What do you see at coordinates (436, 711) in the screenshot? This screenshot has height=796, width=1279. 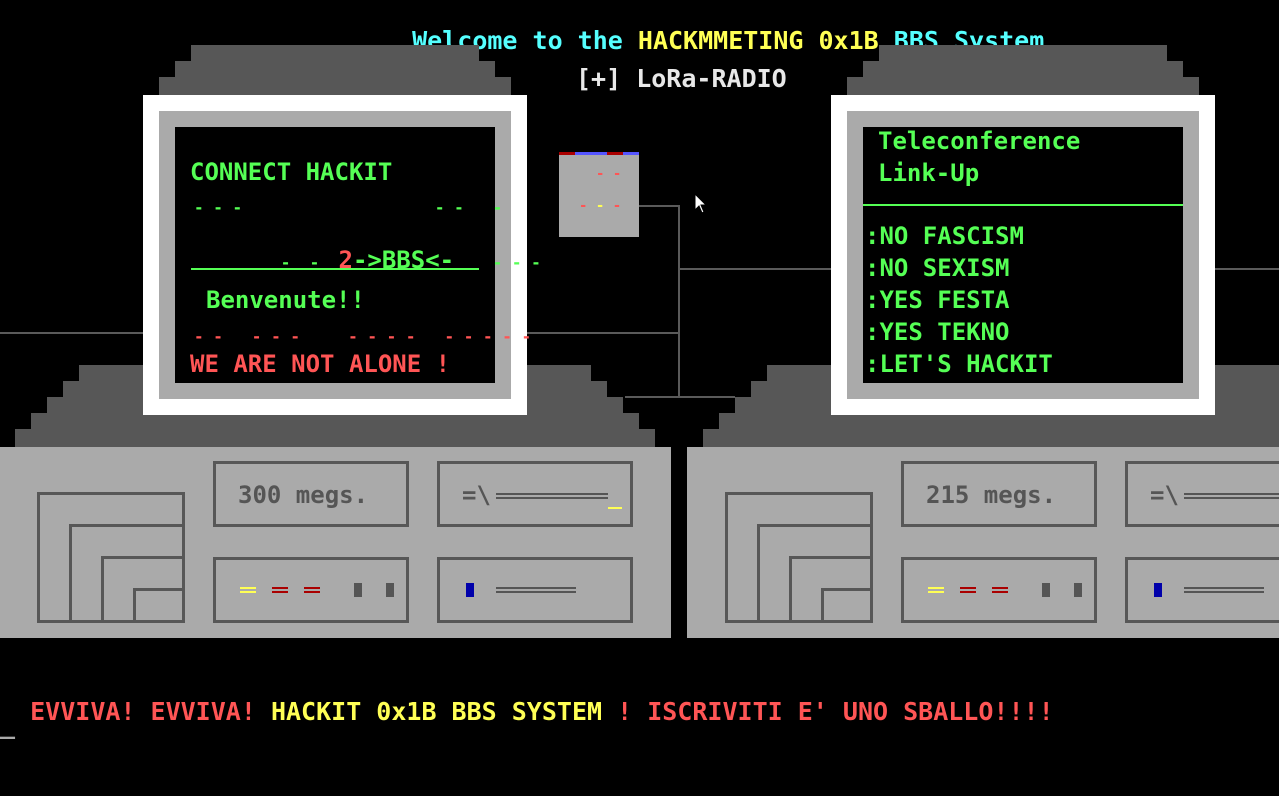 I see `ticker-part: HACKIT 0x1B BBS SYSTEM` at bounding box center [436, 711].